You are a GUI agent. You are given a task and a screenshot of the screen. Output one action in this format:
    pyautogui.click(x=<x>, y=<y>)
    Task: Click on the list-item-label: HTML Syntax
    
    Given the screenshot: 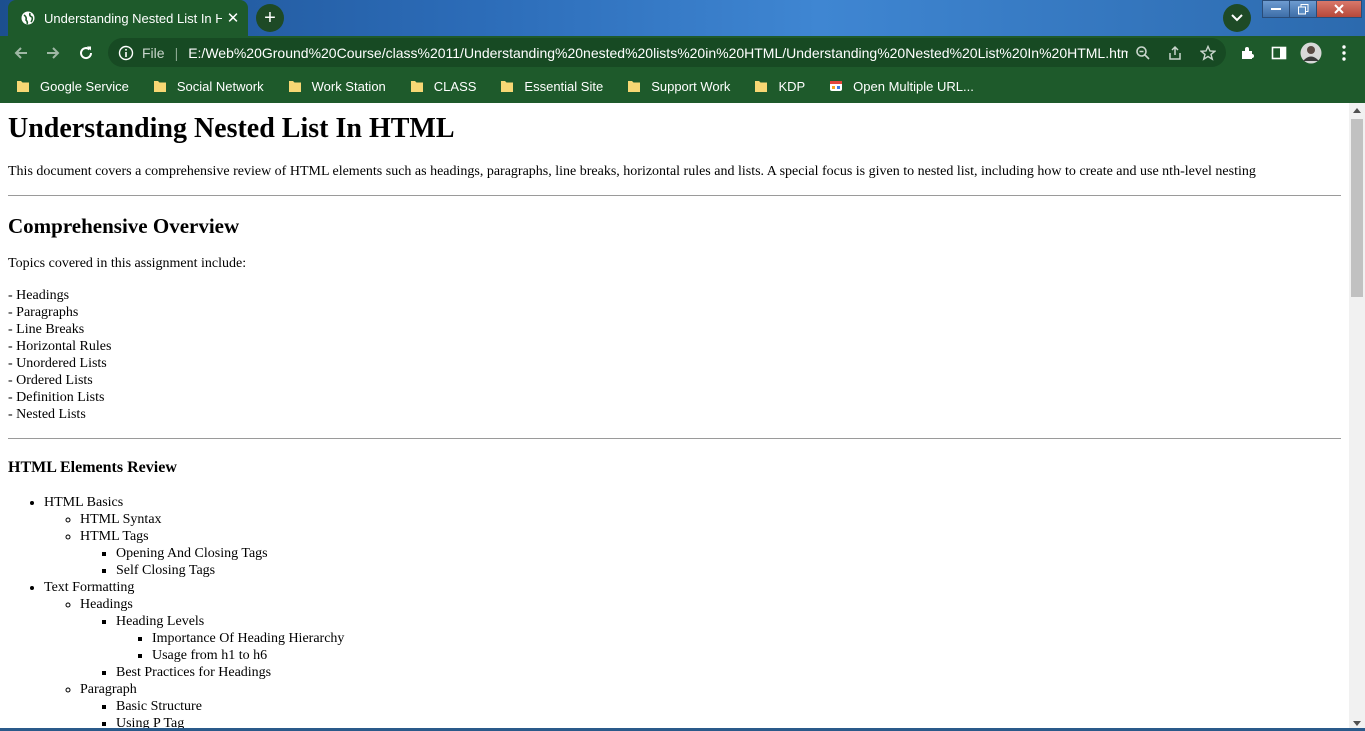 What is the action you would take?
    pyautogui.click(x=121, y=519)
    